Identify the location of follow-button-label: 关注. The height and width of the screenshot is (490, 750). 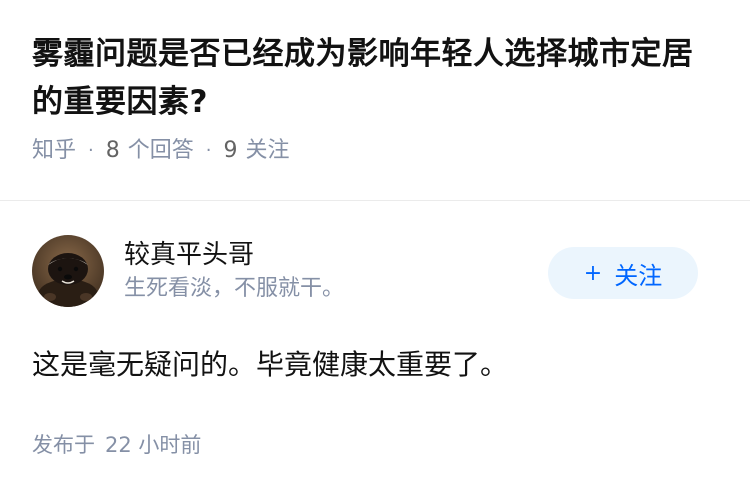
(638, 275).